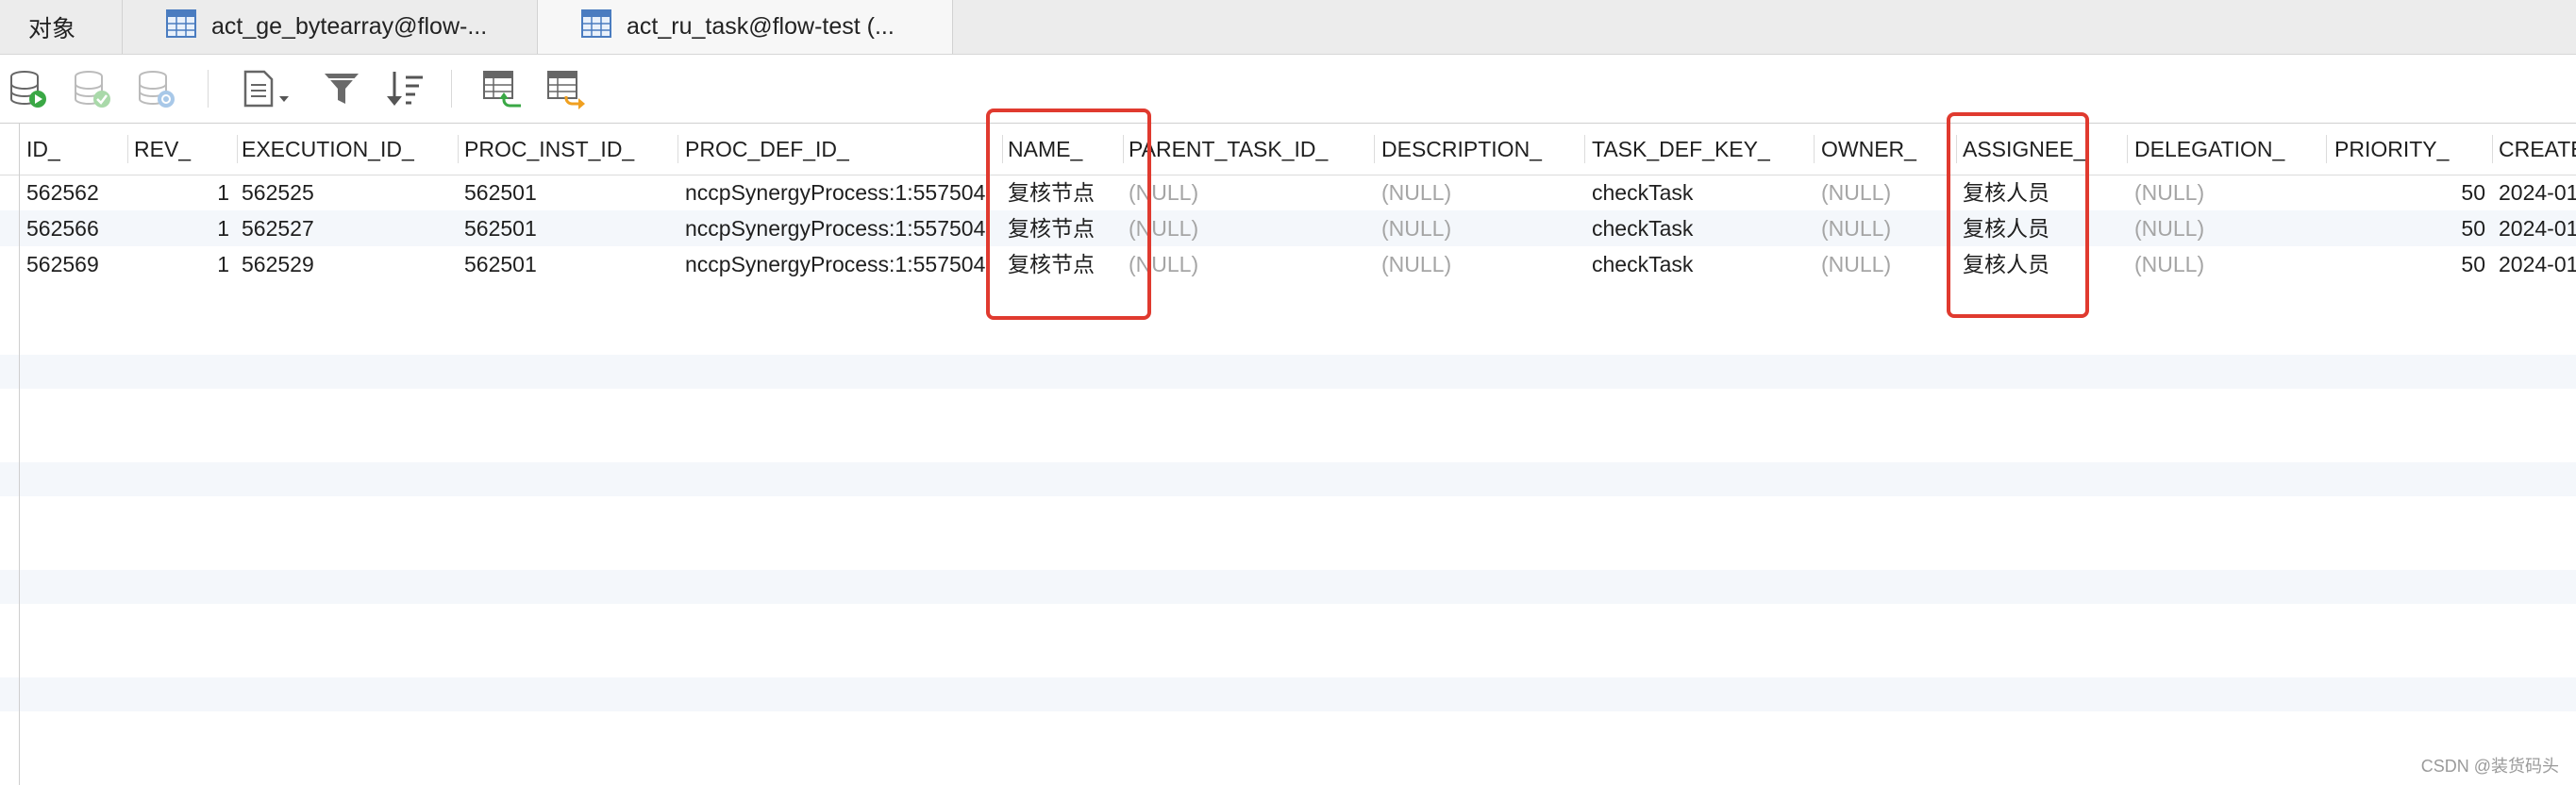 The image size is (2576, 785). I want to click on filter-icon, so click(341, 88).